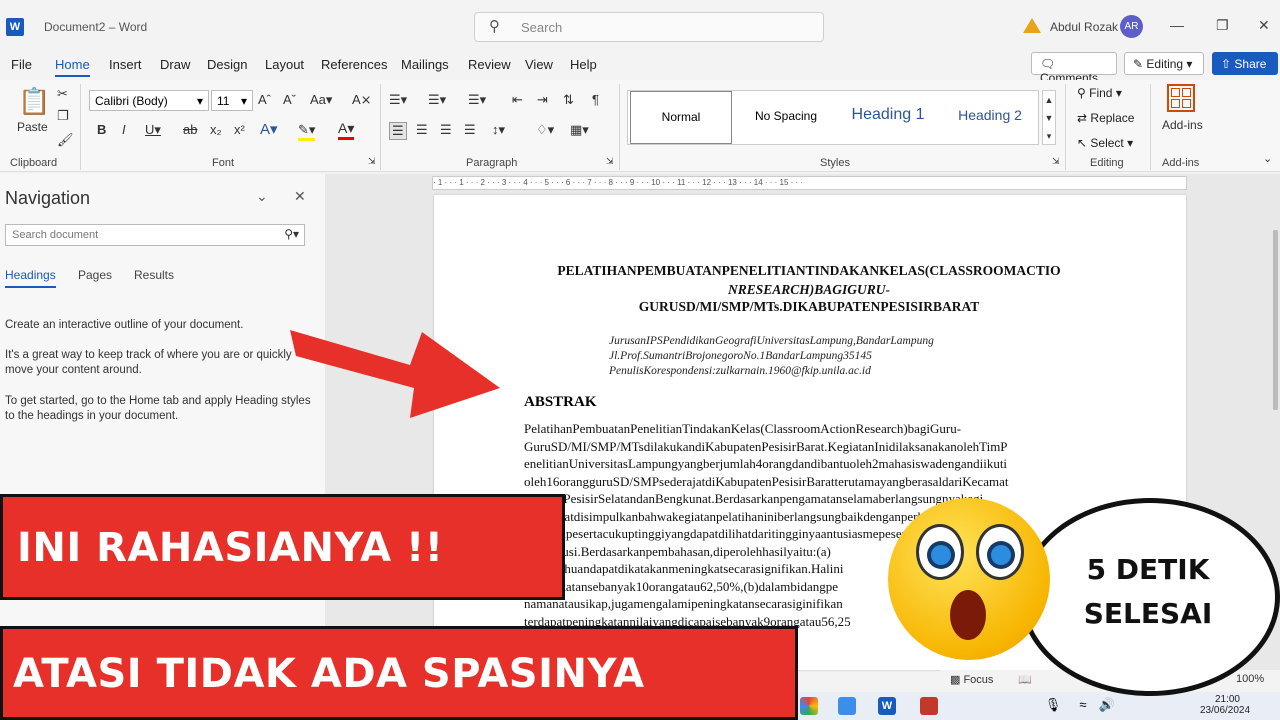  I want to click on select-button: ↖ Select ▾, so click(1105, 143).